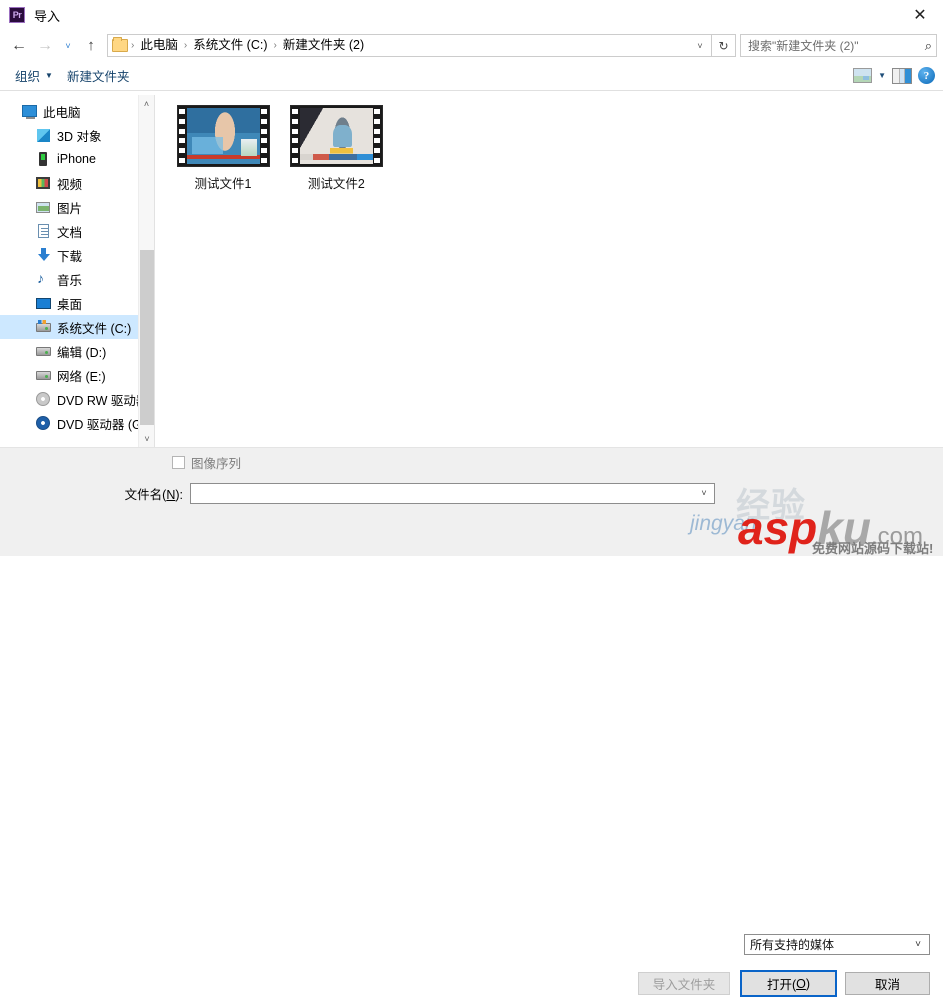 The width and height of the screenshot is (943, 997). What do you see at coordinates (684, 983) in the screenshot?
I see `import-folder-button: 导入文件夹` at bounding box center [684, 983].